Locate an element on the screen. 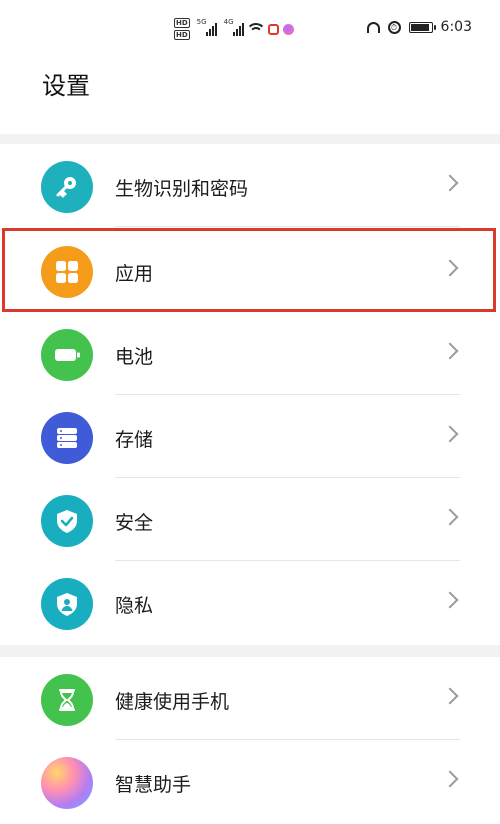  status-left-icons: HD HD 5G 4G is located at coordinates (234, 29).